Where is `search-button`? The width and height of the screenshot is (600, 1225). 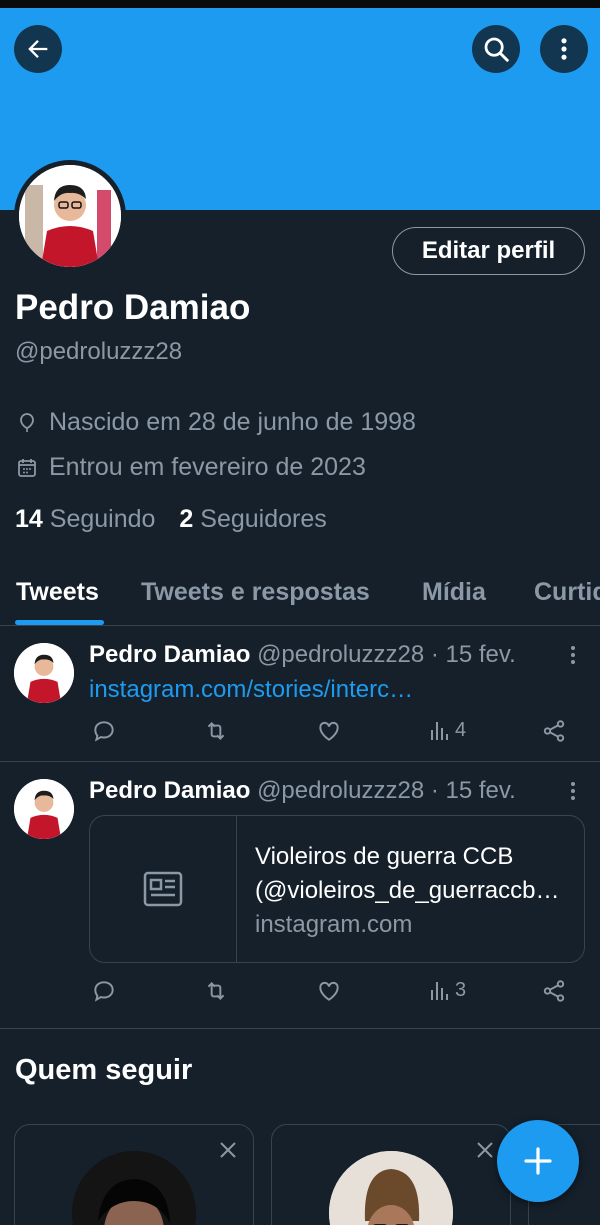
search-button is located at coordinates (496, 49).